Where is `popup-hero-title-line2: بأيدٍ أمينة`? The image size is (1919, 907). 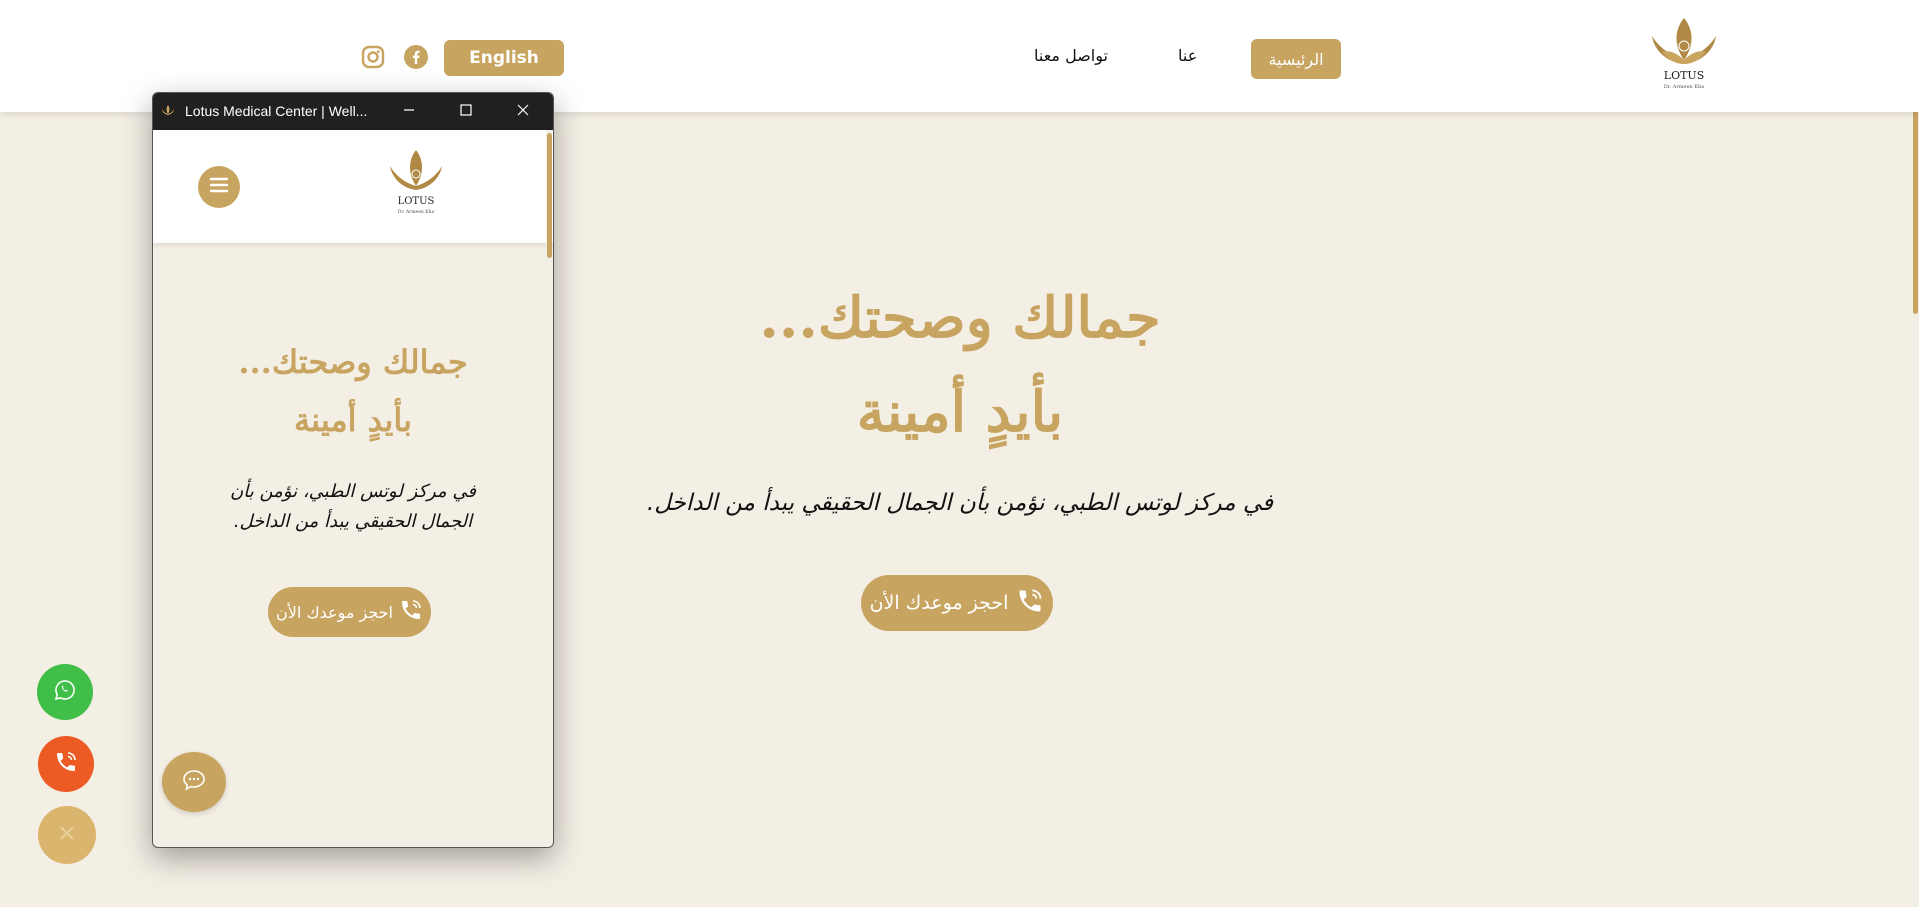
popup-hero-title-line2: بأيدٍ أمينة is located at coordinates (353, 420).